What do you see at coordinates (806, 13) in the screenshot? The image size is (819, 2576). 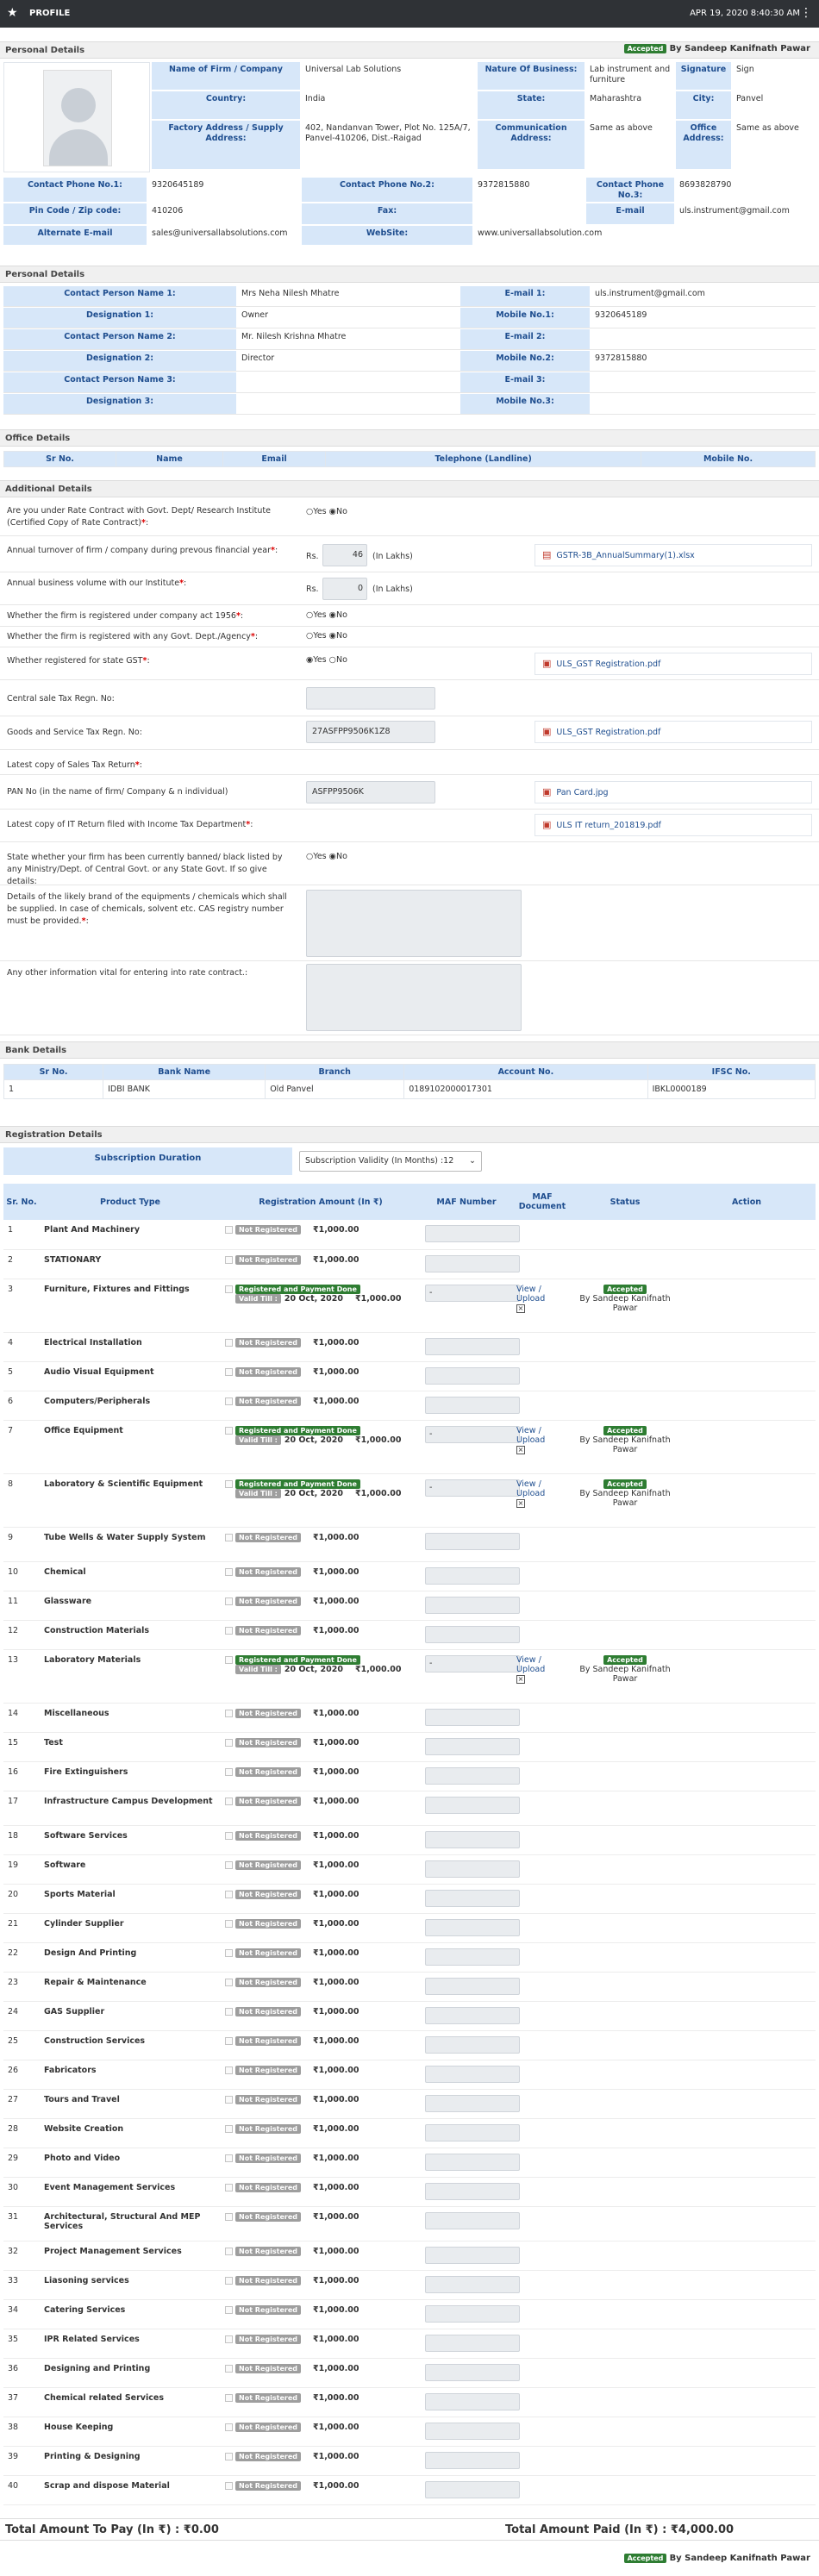 I see `kebab-menu-icon: ⋮` at bounding box center [806, 13].